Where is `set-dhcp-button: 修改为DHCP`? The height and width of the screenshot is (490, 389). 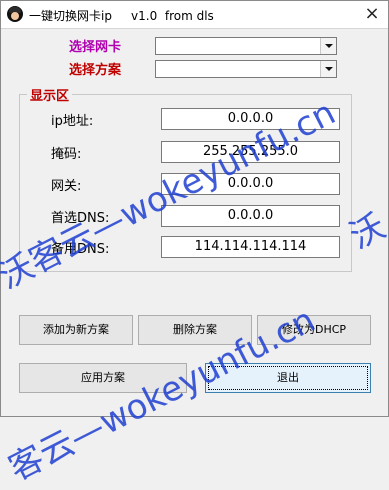
set-dhcp-button: 修改为DHCP is located at coordinates (314, 330).